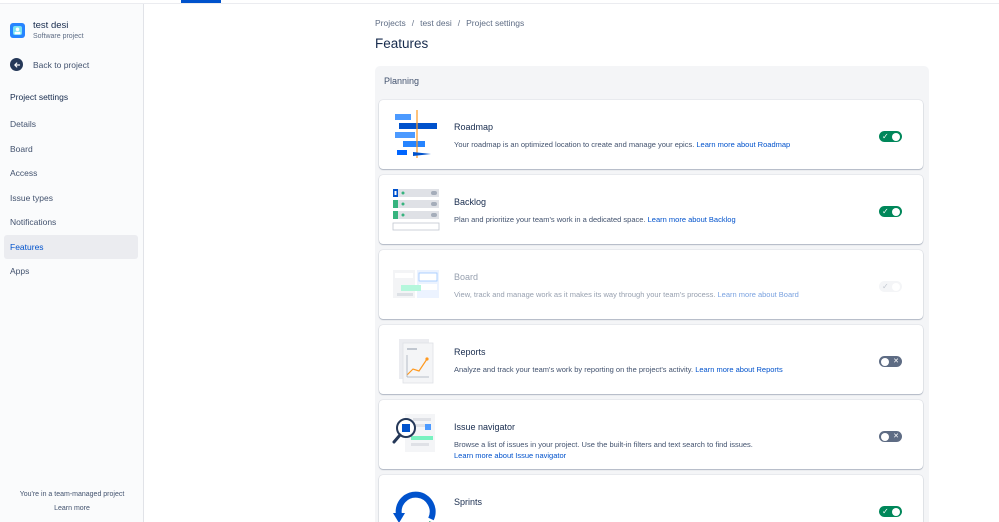 The width and height of the screenshot is (999, 522). Describe the element at coordinates (390, 23) in the screenshot. I see `breadcrumb-projects: Projects` at that location.